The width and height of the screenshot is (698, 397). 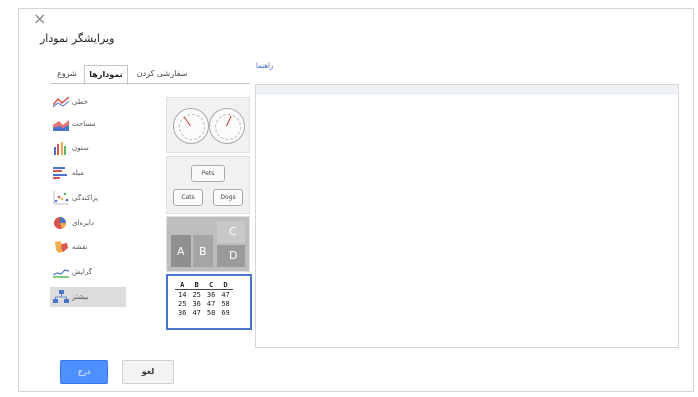 What do you see at coordinates (39, 19) in the screenshot?
I see `close-icon: ×` at bounding box center [39, 19].